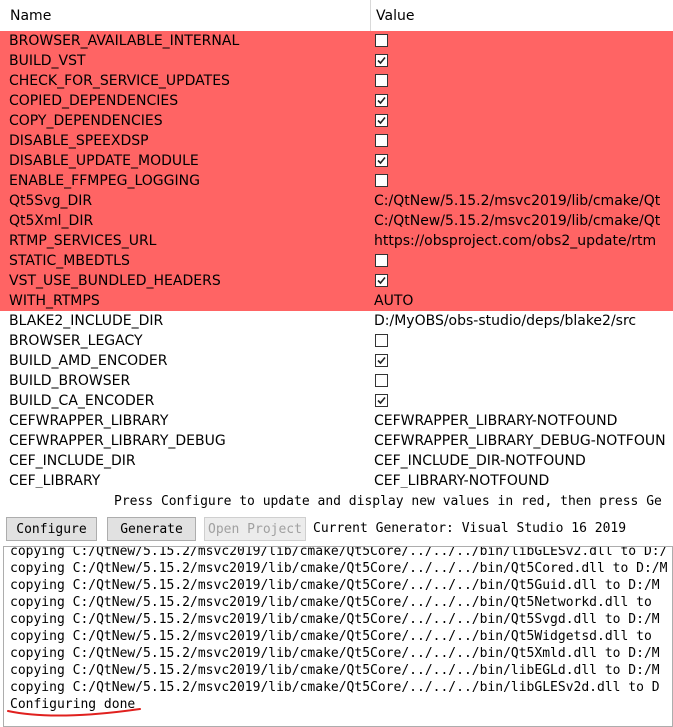  I want to click on row-name: CEFWRAPPER_LIBRARY, so click(89, 421).